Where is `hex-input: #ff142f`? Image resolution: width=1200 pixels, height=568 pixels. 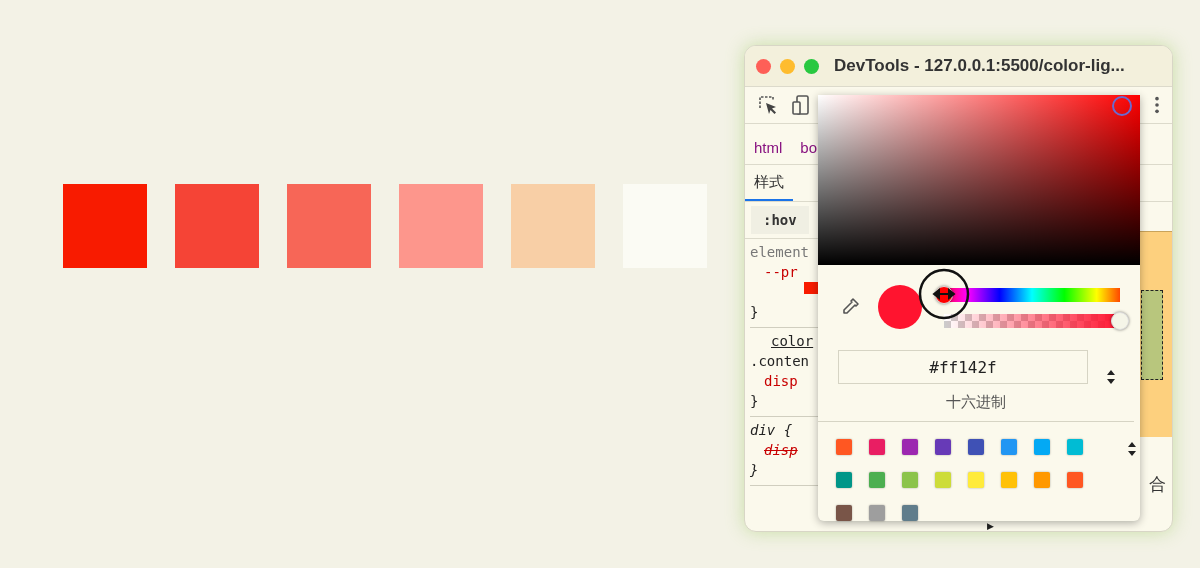
hex-input: #ff142f is located at coordinates (963, 367).